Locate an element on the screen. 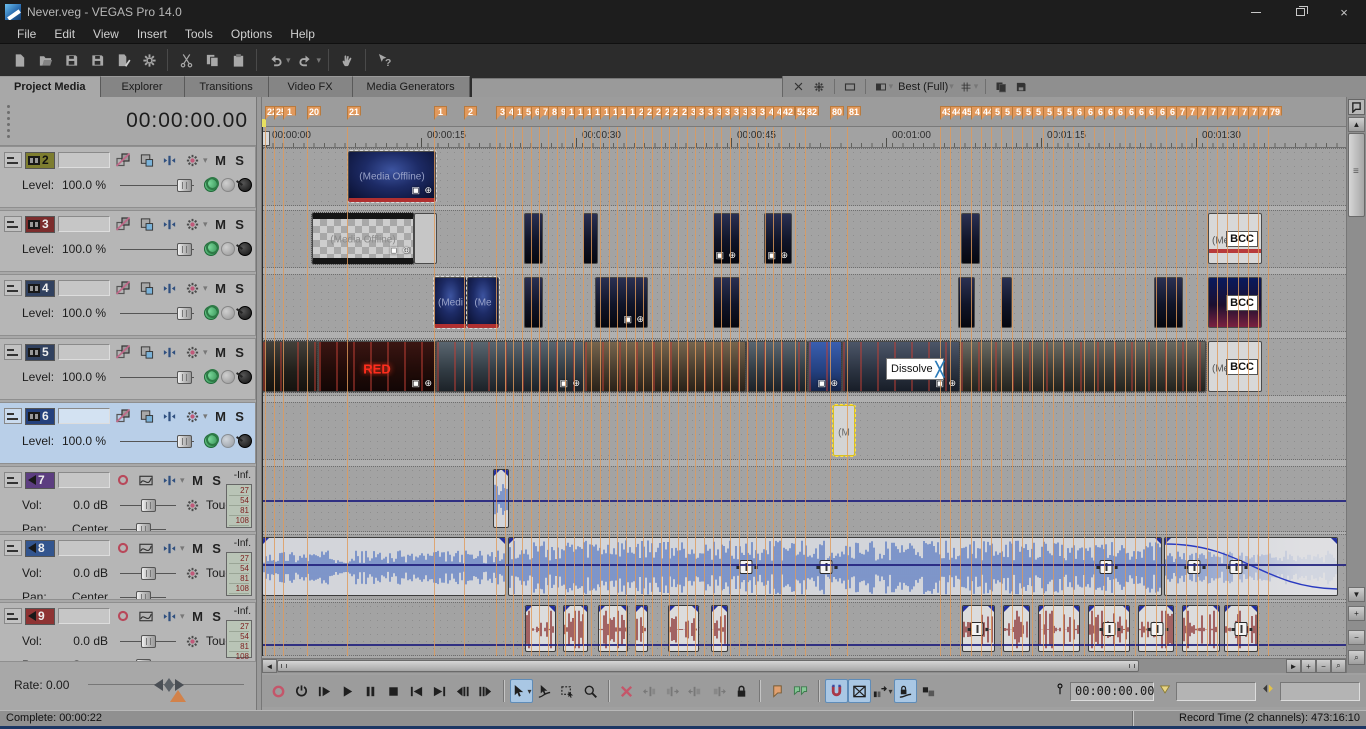 This screenshot has width=1366, height=729. timeline-marker: 42 is located at coordinates (788, 113).